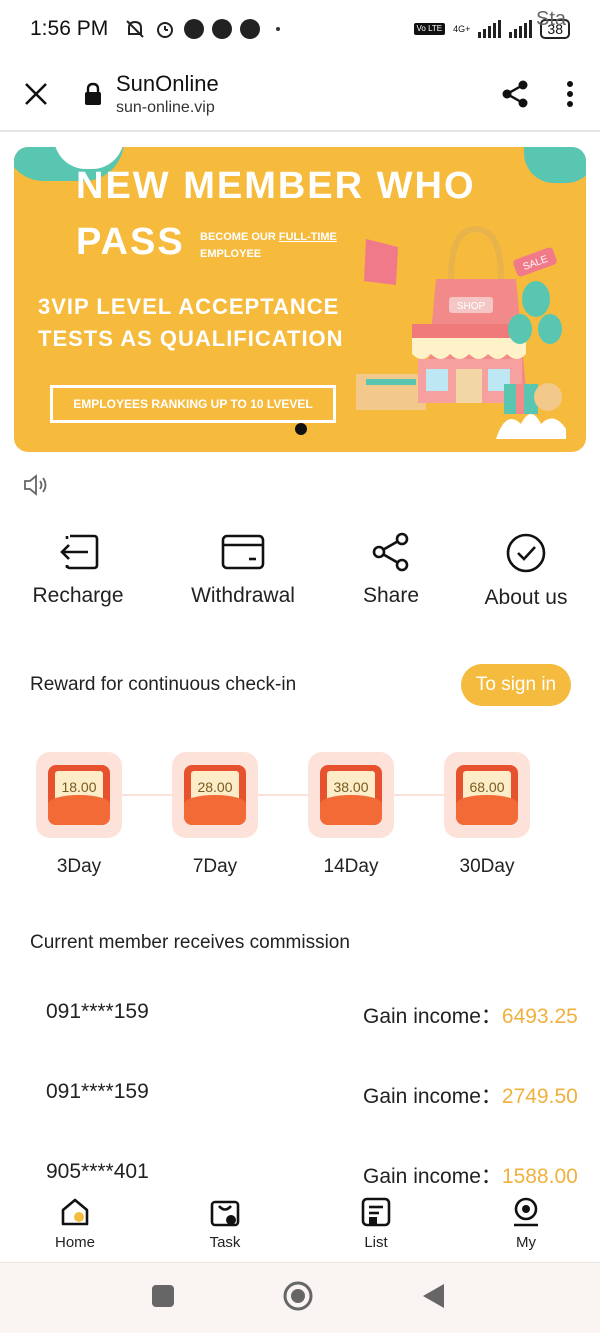  I want to click on check-circle-icon, so click(526, 553).